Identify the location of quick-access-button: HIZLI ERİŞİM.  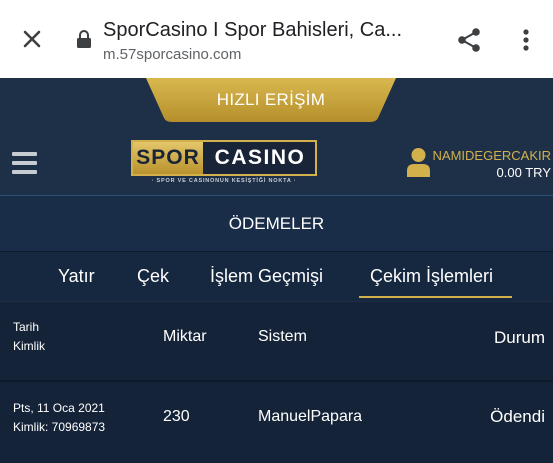
(271, 100).